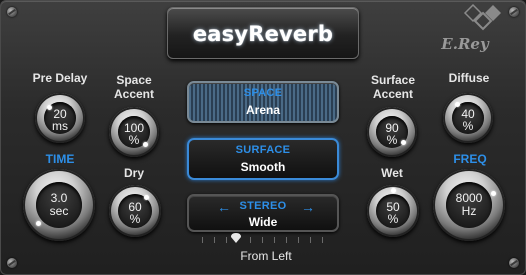 The image size is (526, 275). I want to click on surface-accent-indicator, so click(403, 142).